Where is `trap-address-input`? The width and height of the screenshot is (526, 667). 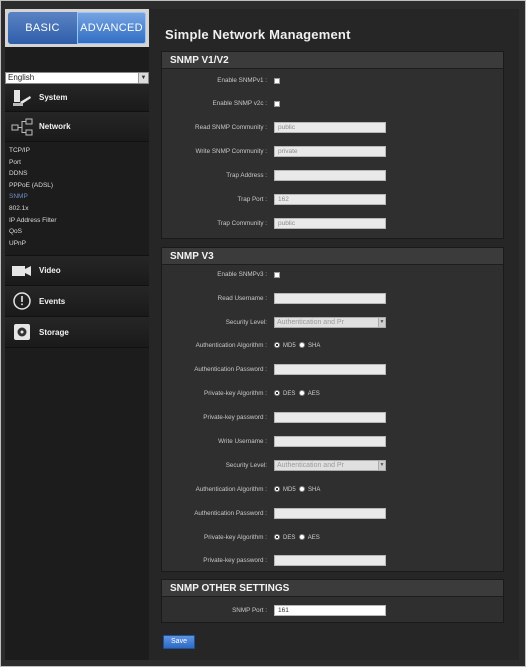
trap-address-input is located at coordinates (330, 175).